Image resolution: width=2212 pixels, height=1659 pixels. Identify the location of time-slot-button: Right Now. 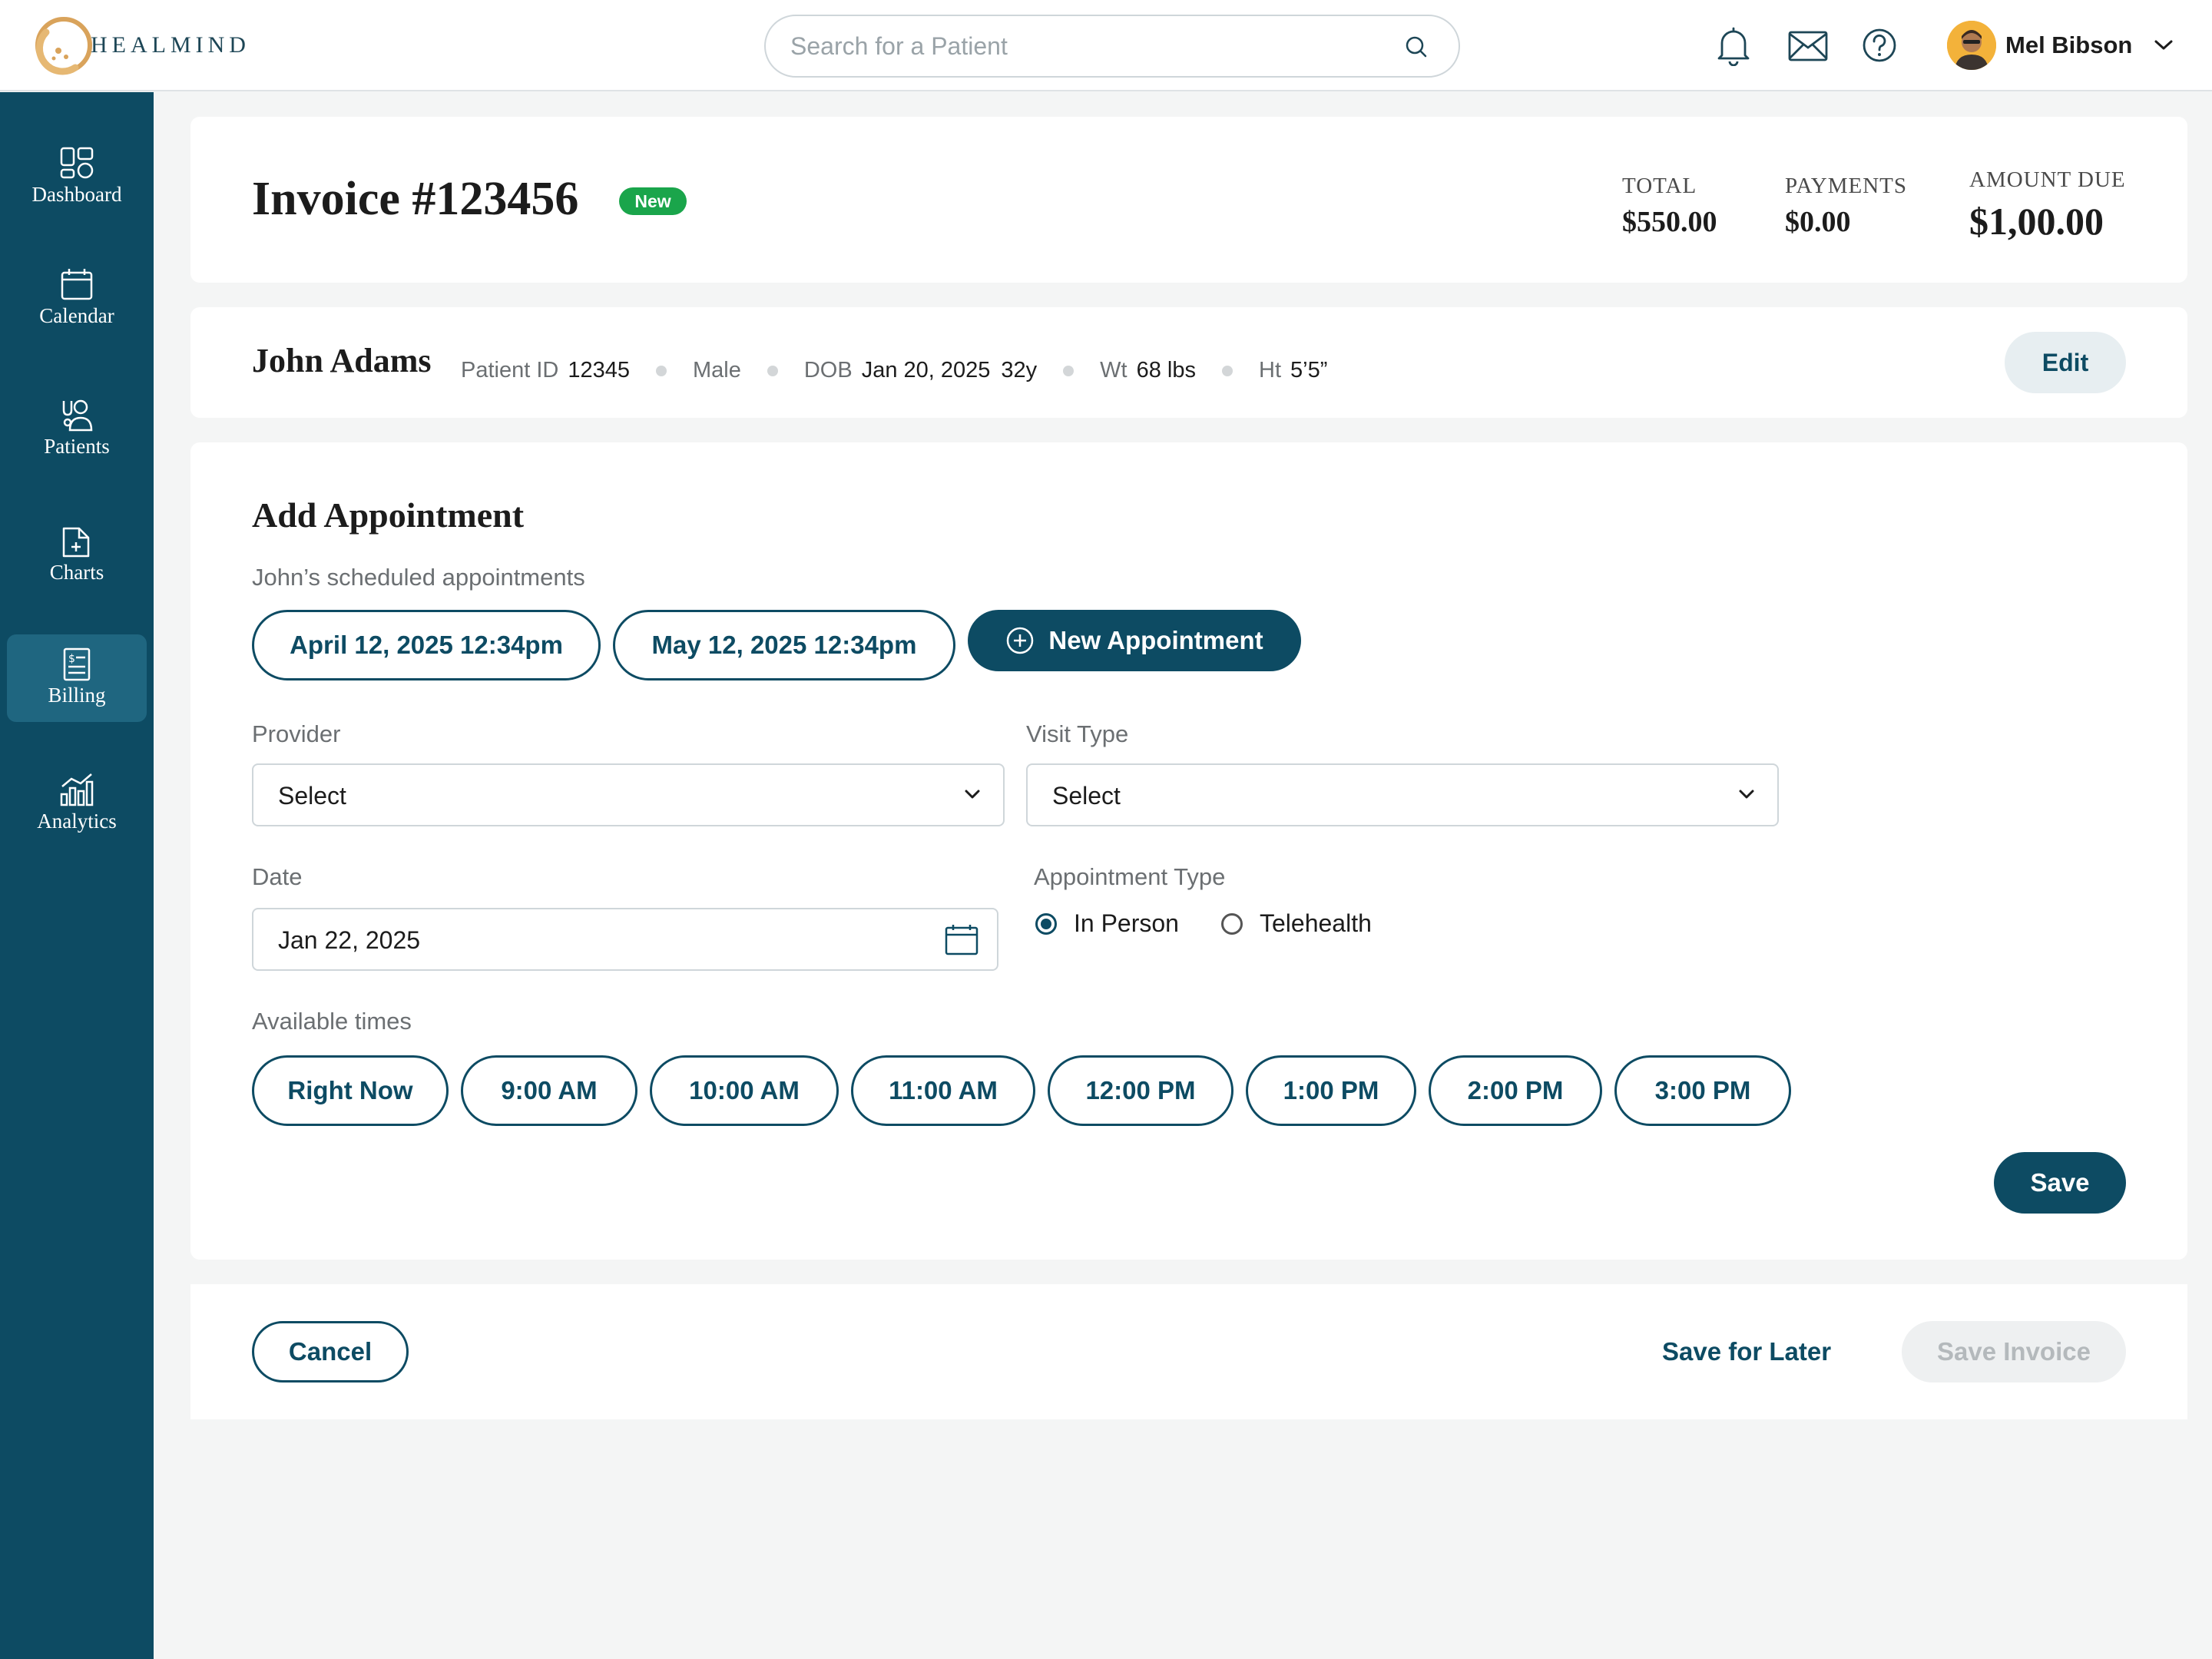
(350, 1091).